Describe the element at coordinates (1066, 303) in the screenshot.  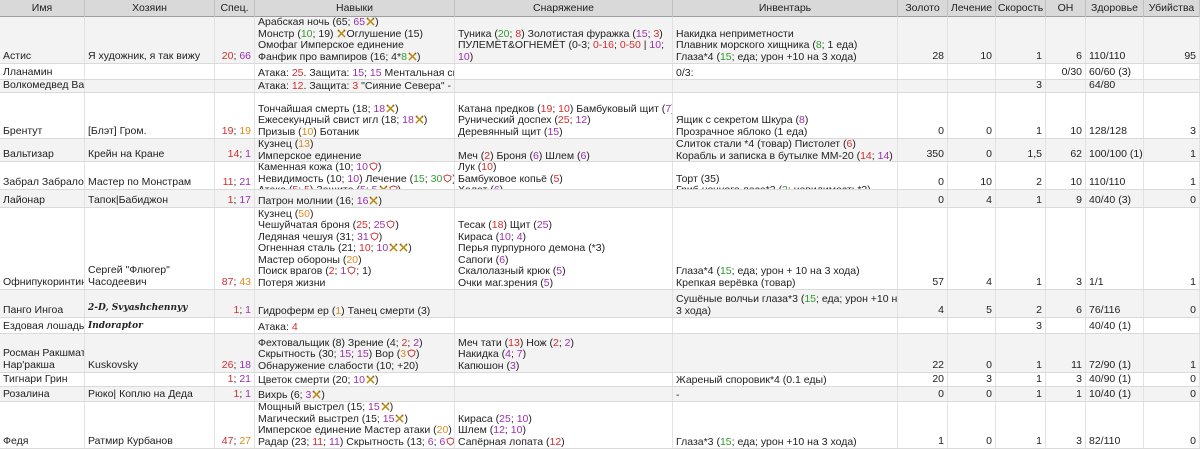
I see `cell-on: 6` at that location.